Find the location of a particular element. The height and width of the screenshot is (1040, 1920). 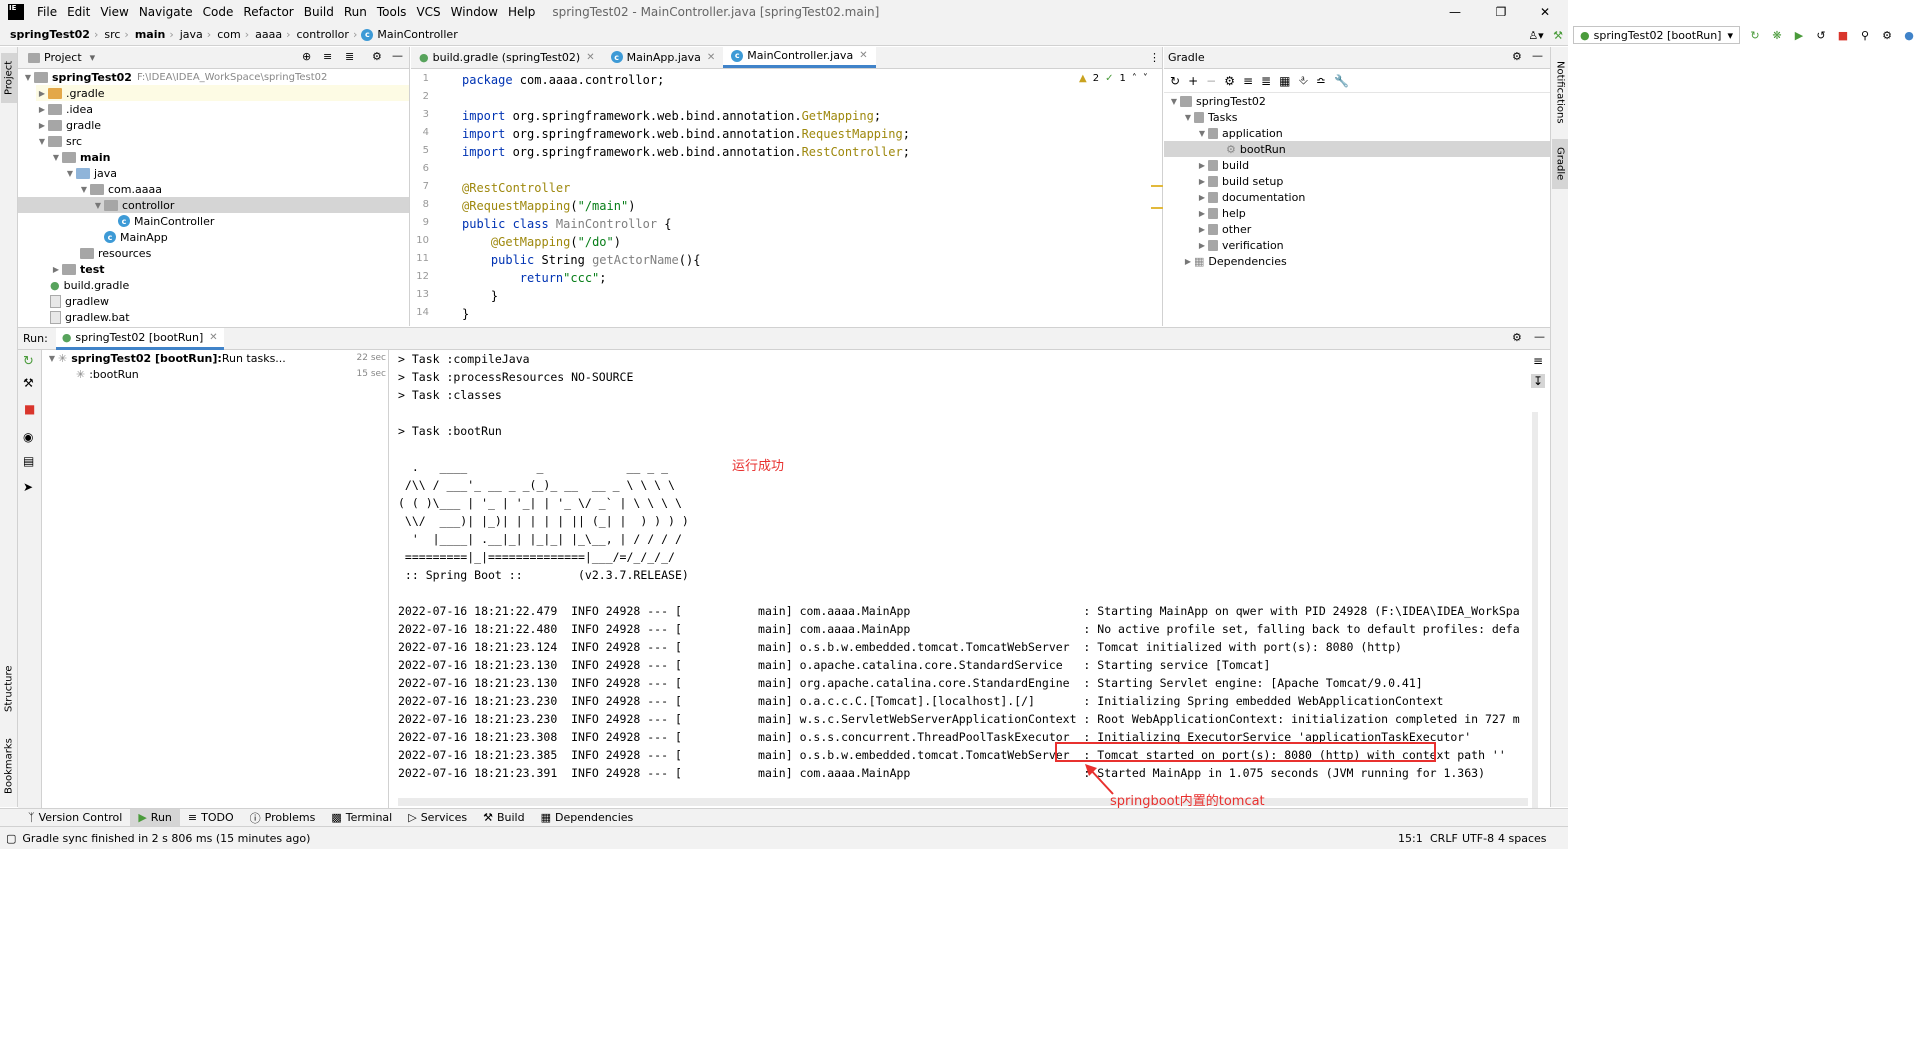

more-icon: ⋮ is located at coordinates (1154, 57).